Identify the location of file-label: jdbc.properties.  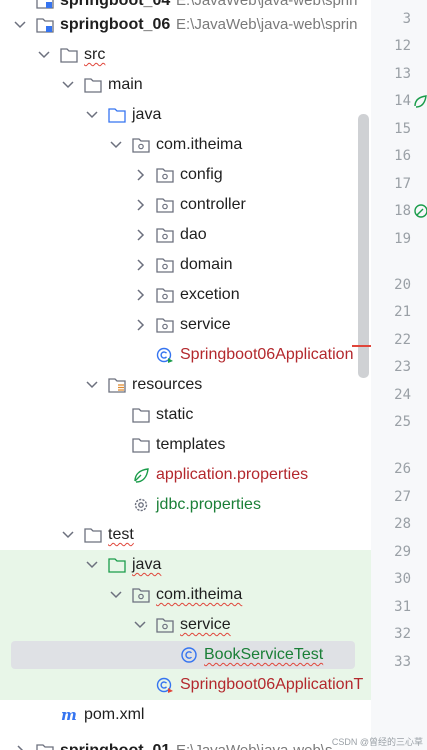
(208, 504).